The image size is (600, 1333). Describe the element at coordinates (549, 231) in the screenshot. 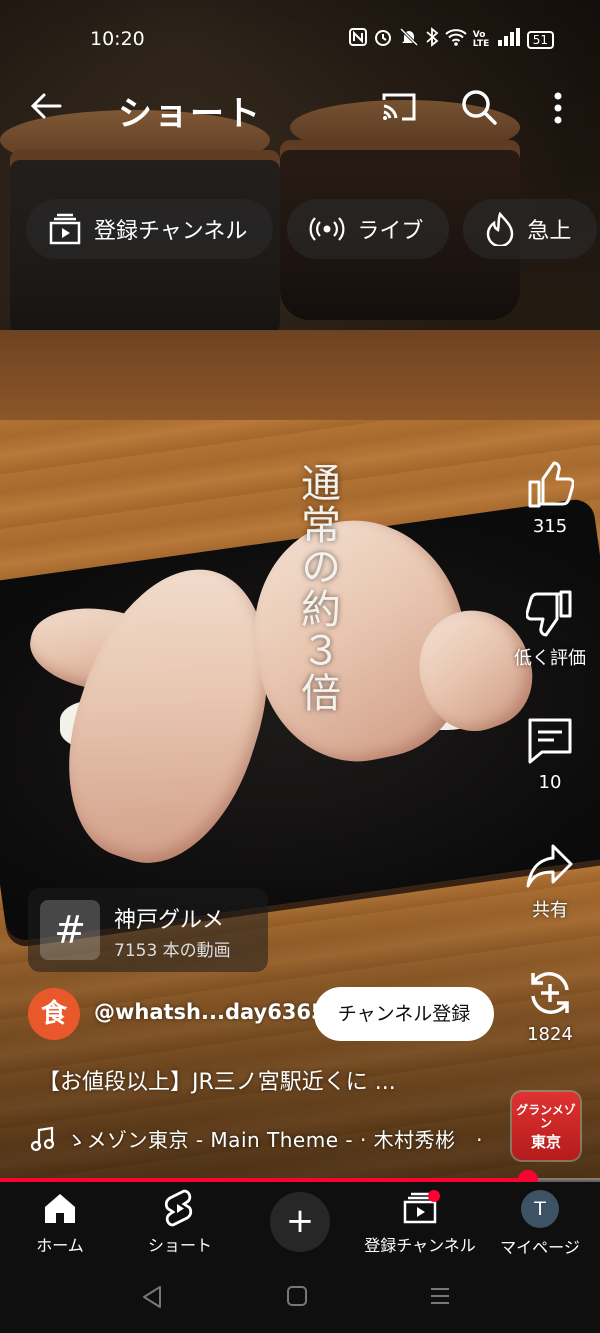

I see `chip-label: 急上` at that location.